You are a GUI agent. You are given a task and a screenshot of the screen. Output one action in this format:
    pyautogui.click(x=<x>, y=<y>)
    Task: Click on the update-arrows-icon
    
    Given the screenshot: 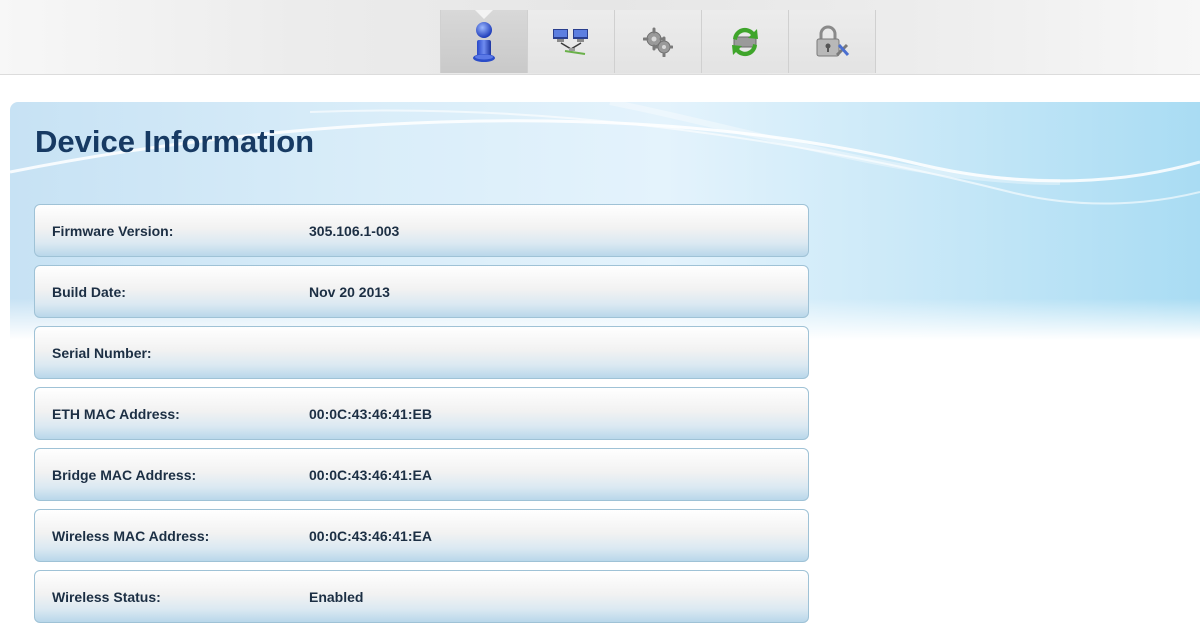 What is the action you would take?
    pyautogui.click(x=745, y=42)
    